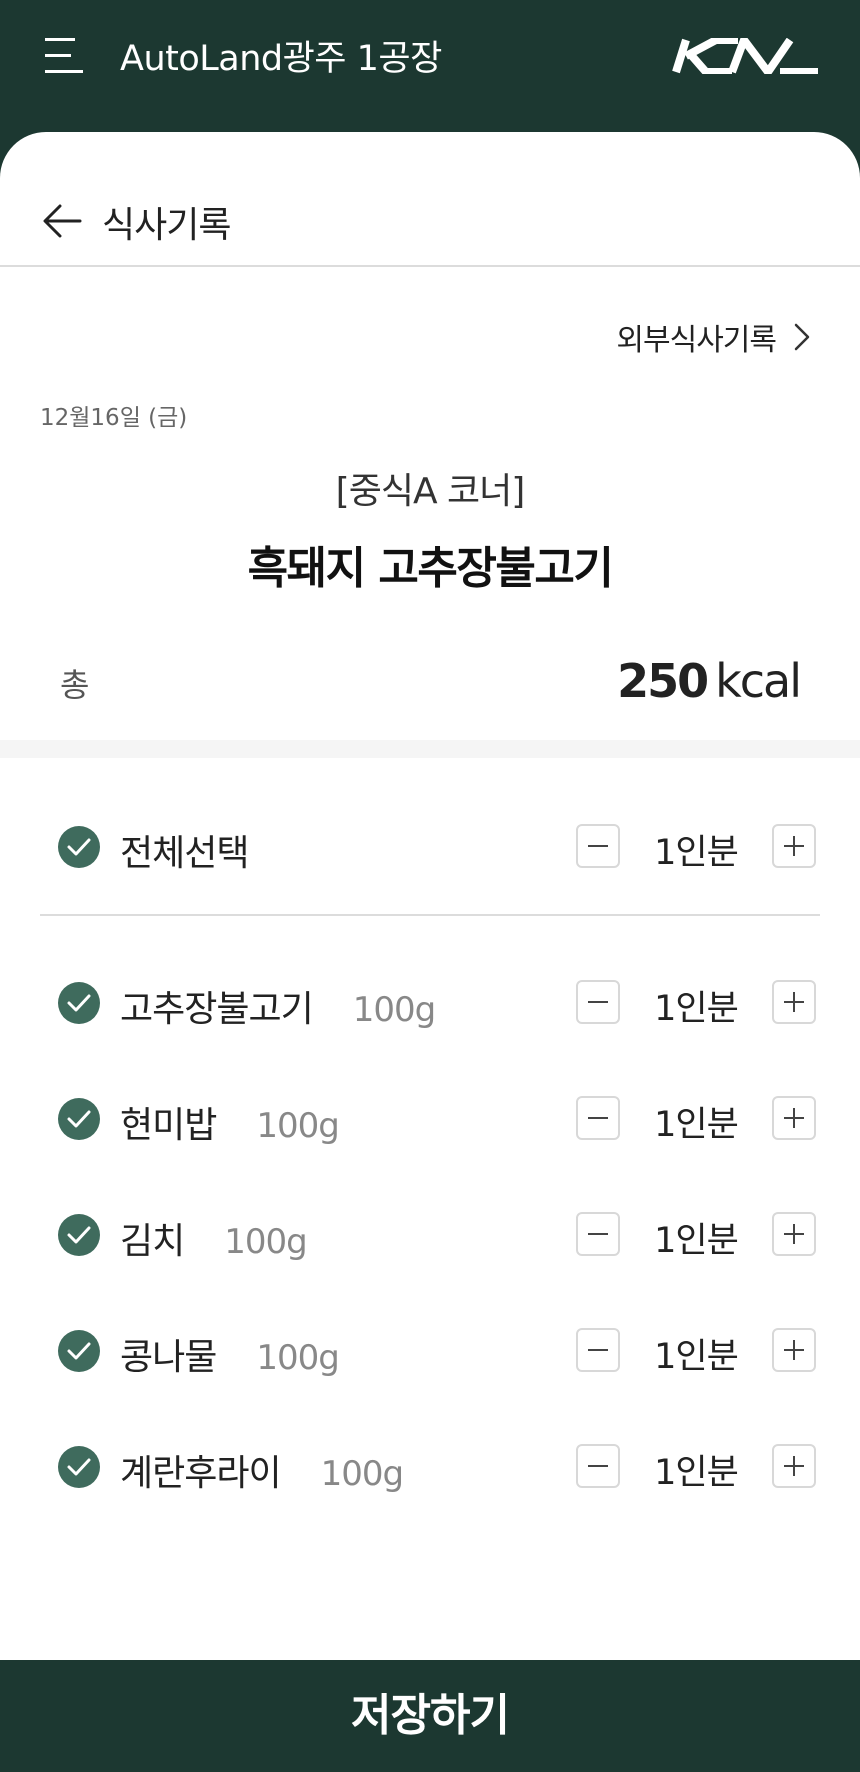 The height and width of the screenshot is (1772, 860). What do you see at coordinates (214, 1238) in the screenshot?
I see `food-item-label: 김치 100g` at bounding box center [214, 1238].